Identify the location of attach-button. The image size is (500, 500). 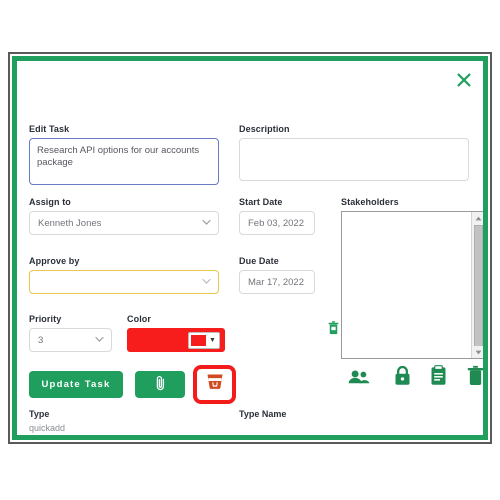
(160, 384).